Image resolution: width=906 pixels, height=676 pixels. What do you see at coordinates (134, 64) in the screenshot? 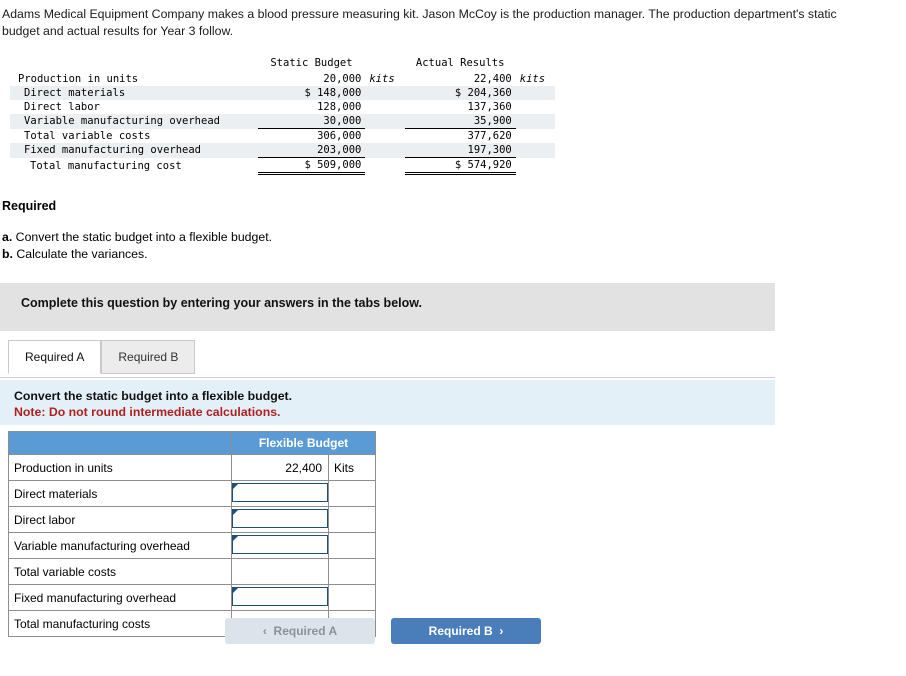
I see `budget-header-blank` at bounding box center [134, 64].